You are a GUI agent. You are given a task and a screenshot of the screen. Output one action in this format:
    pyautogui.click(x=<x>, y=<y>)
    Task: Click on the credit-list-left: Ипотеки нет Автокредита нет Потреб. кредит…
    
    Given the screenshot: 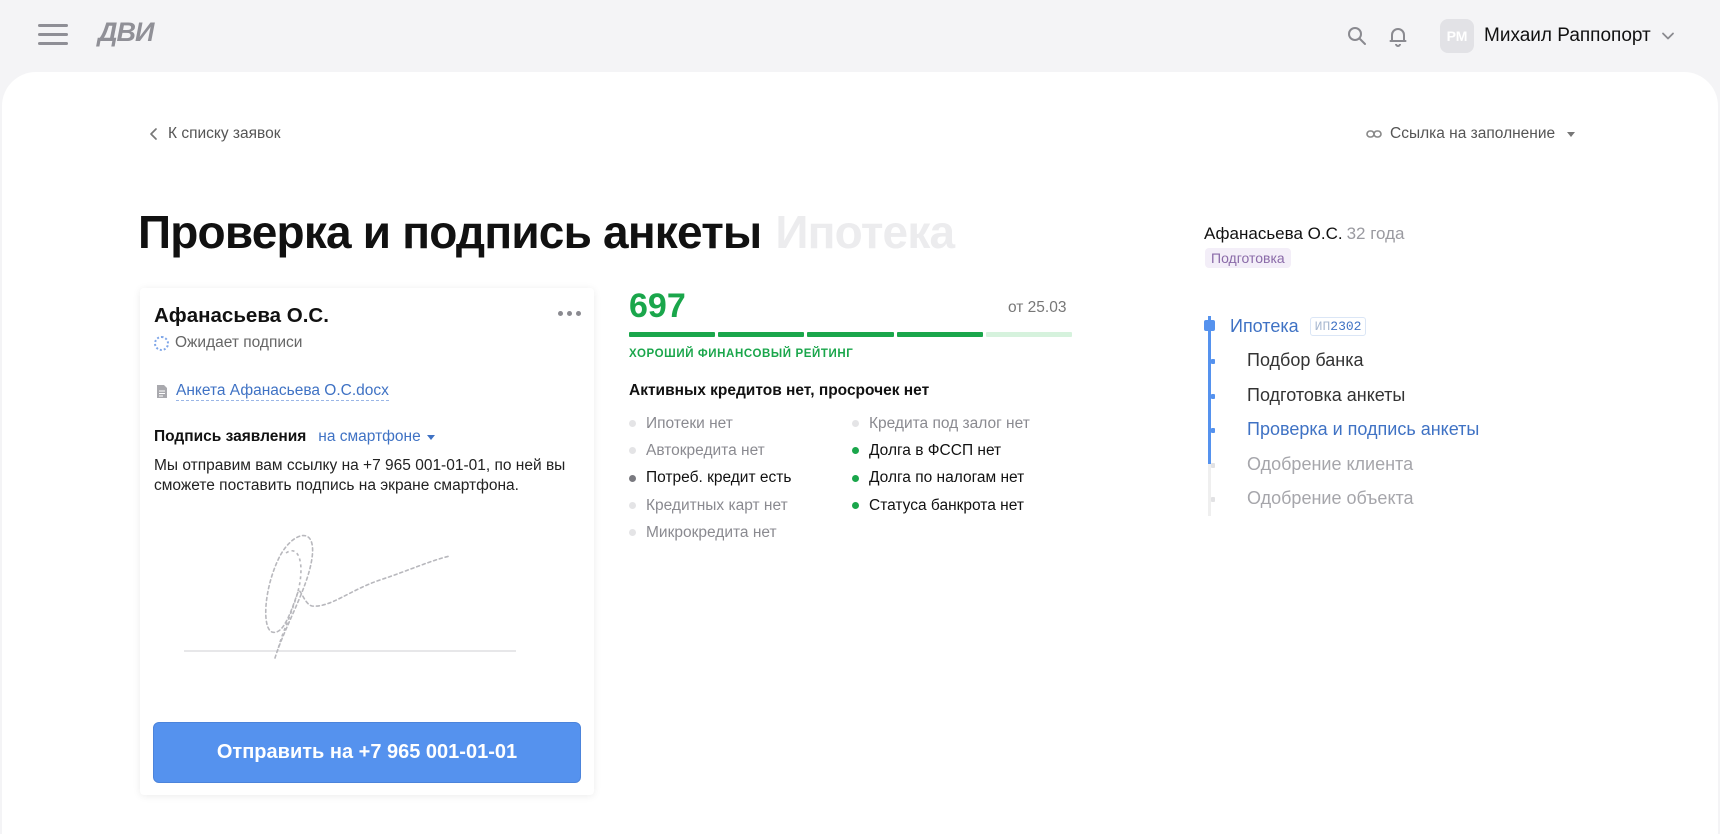 What is the action you would take?
    pyautogui.click(x=710, y=478)
    